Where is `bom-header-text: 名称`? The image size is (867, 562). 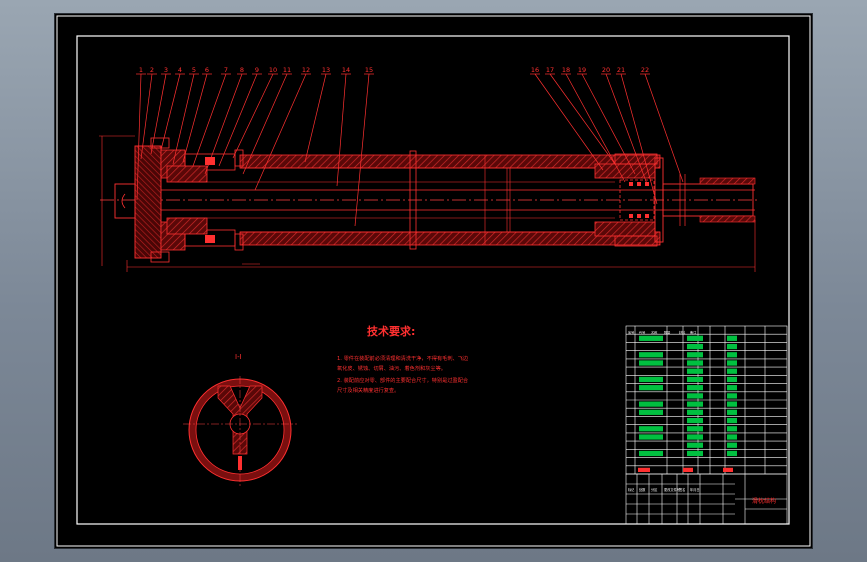 bom-header-text: 名称 is located at coordinates (654, 332).